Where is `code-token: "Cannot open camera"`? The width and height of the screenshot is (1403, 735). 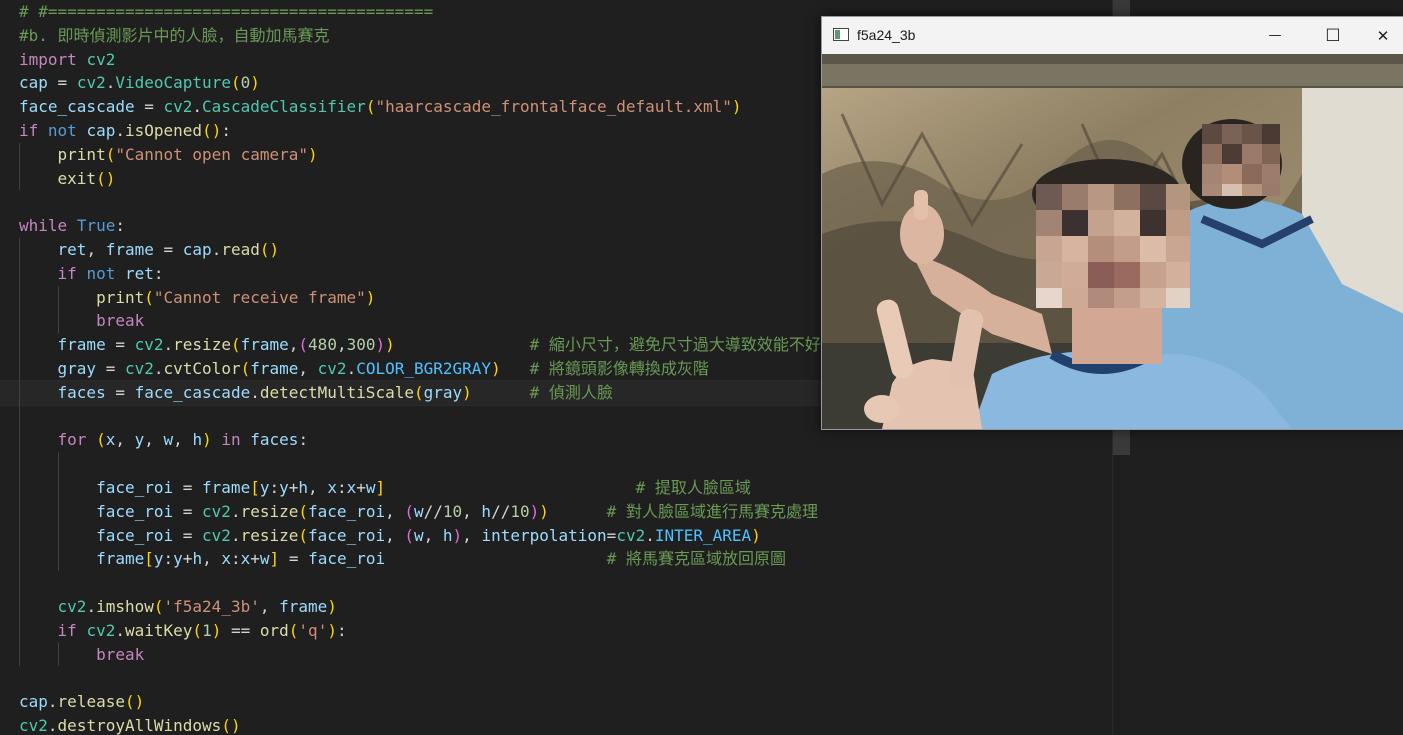
code-token: "Cannot open camera" is located at coordinates (211, 154).